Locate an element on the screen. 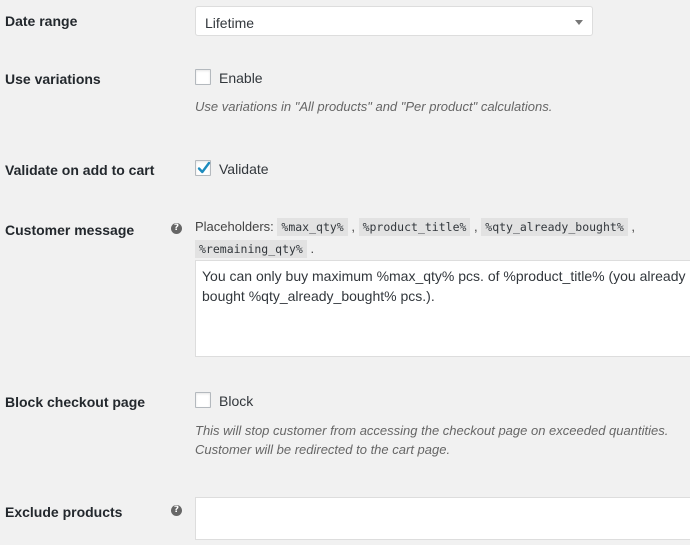  block-checkout-checkbox-label: Block is located at coordinates (236, 401).